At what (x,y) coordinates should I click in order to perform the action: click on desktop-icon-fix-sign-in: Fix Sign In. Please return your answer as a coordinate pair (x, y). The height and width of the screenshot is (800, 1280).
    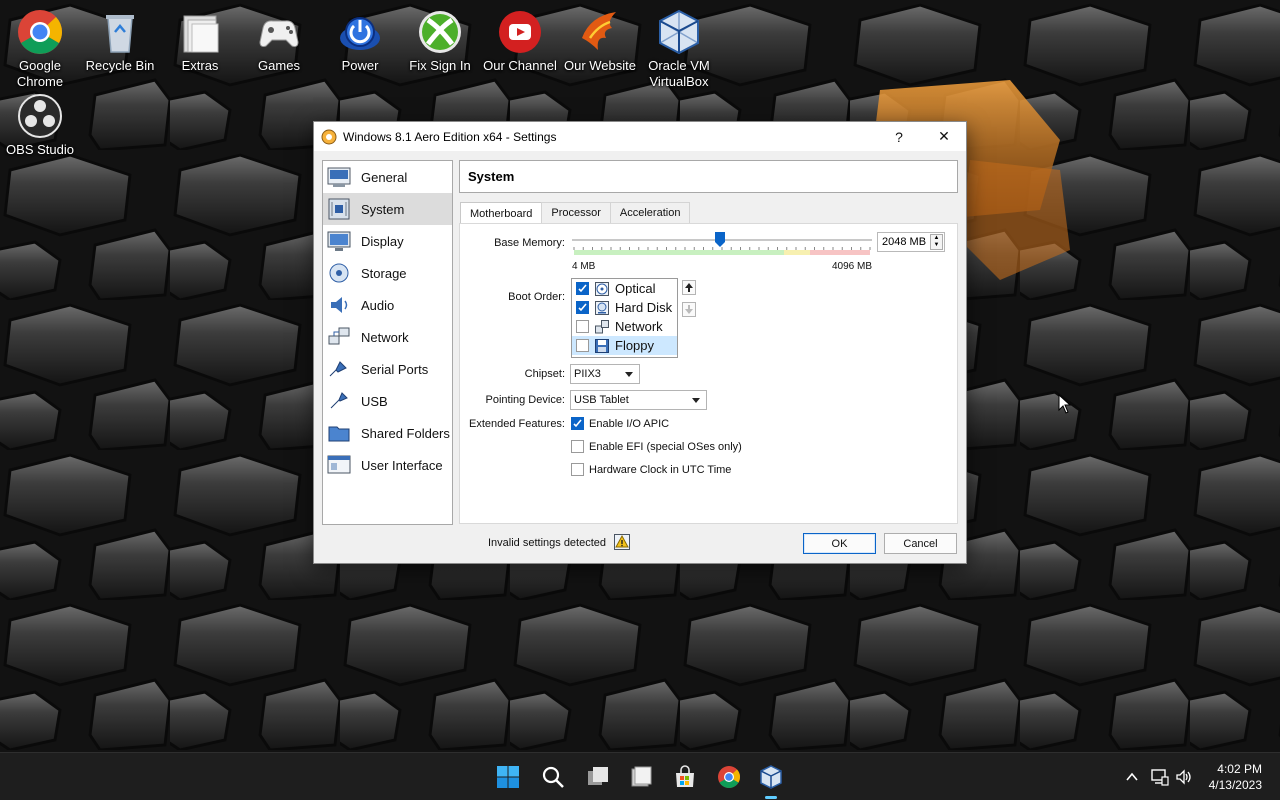
    Looking at the image, I should click on (440, 41).